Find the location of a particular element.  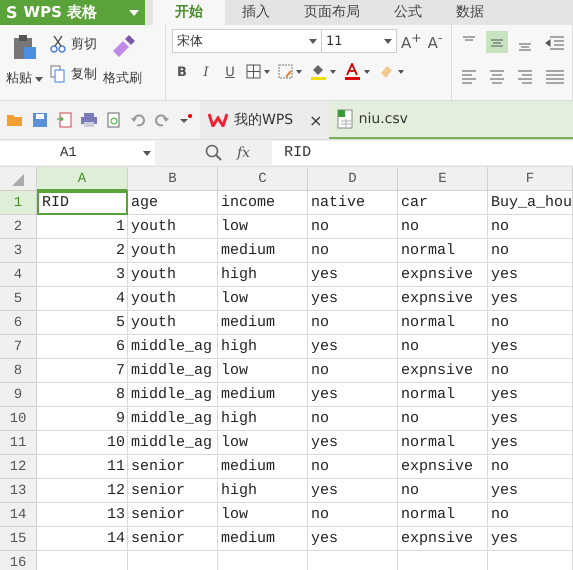

column-header: B is located at coordinates (173, 179).